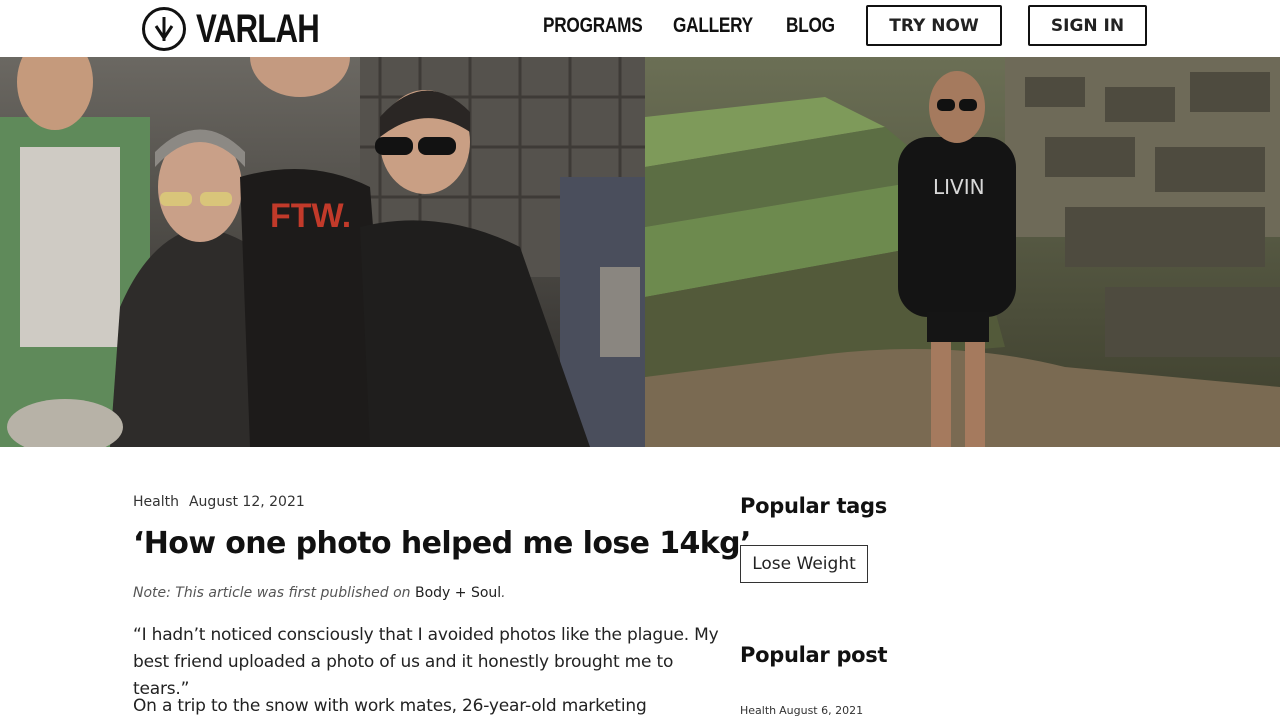 The width and height of the screenshot is (1280, 720). What do you see at coordinates (813, 506) in the screenshot?
I see `popular-tags-heading: Popular tags` at bounding box center [813, 506].